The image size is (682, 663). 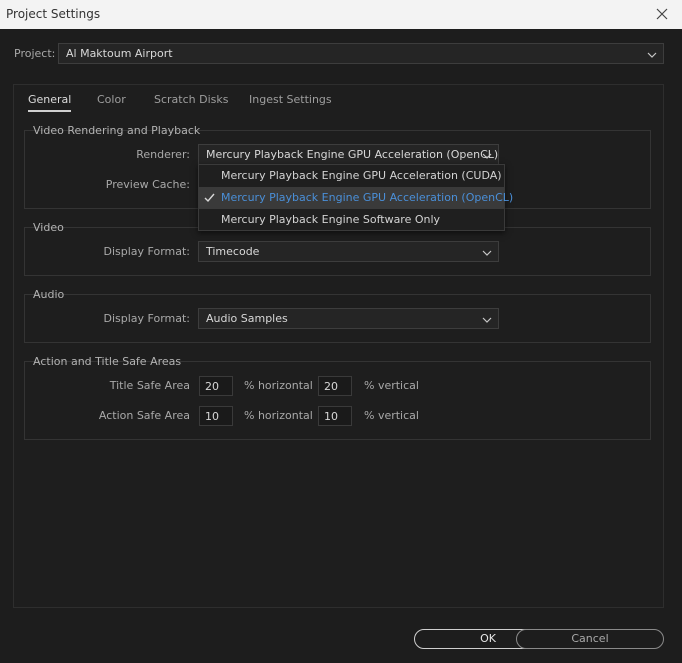 What do you see at coordinates (391, 415) in the screenshot?
I see `action-safe-vertical-unit: % vertical` at bounding box center [391, 415].